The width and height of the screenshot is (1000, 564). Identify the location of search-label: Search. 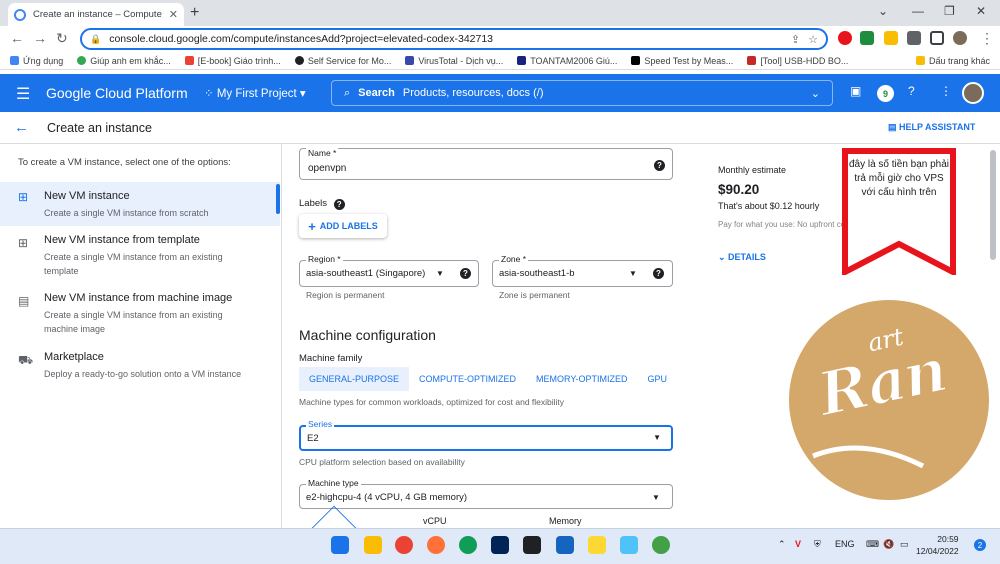
(376, 93).